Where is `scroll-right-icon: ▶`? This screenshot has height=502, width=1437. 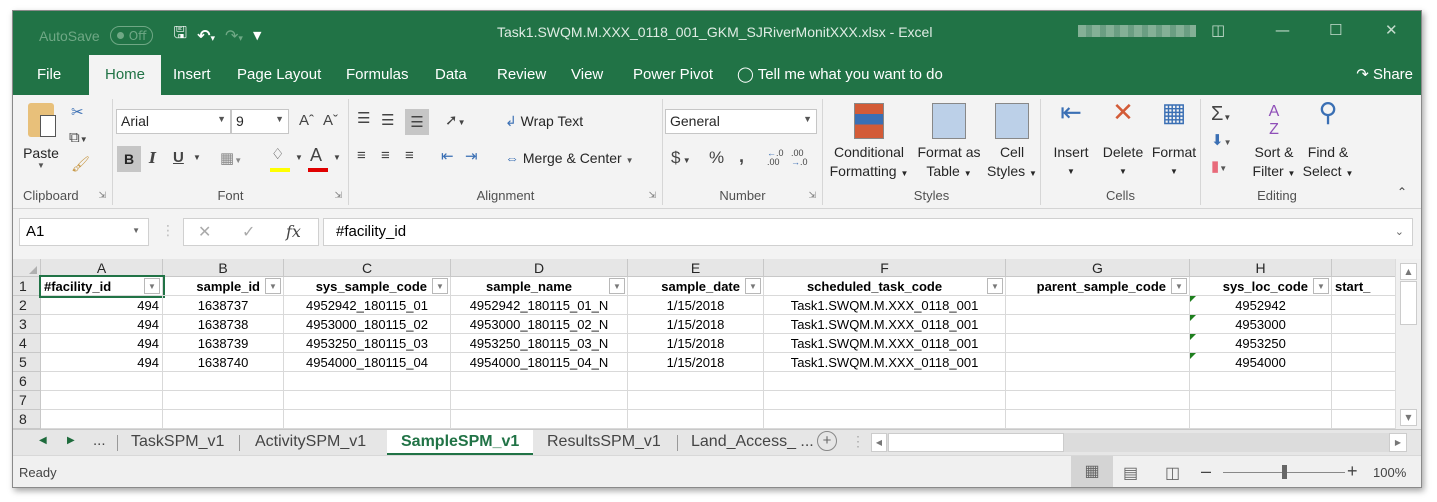
scroll-right-icon: ▶ is located at coordinates (1398, 442).